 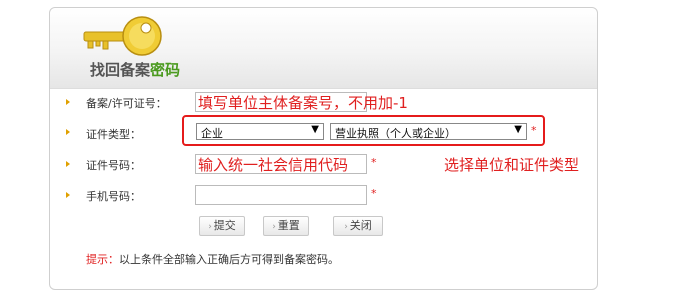 I want to click on hint-body: 以上条件全部输入正确后方可得到备案密码。, so click(x=229, y=259).